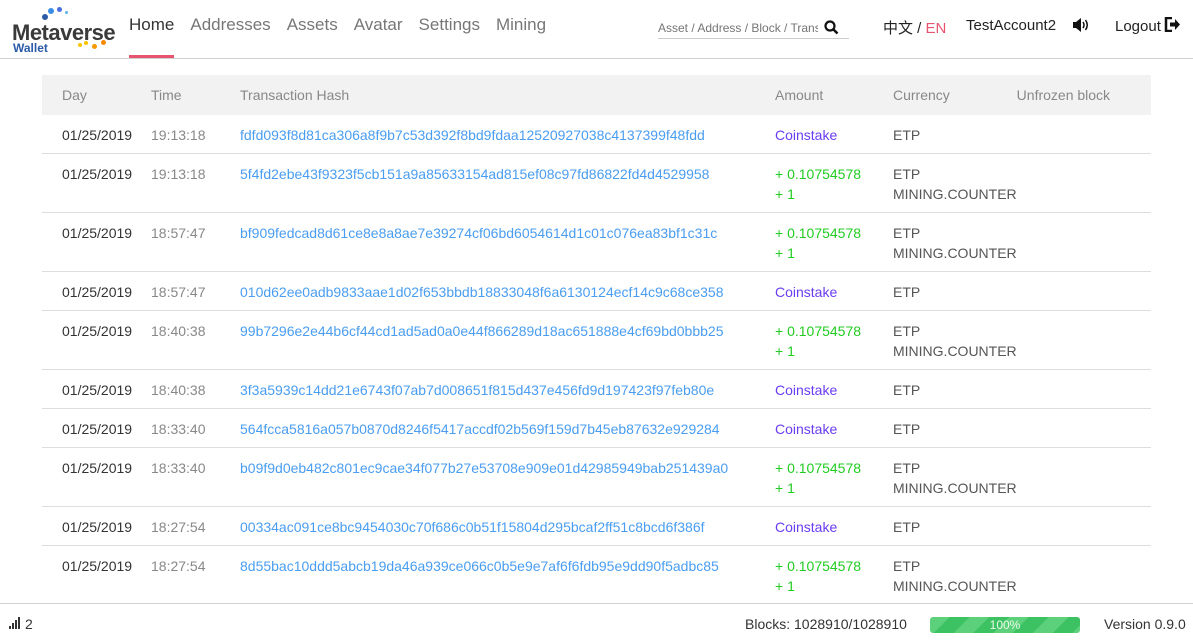 The width and height of the screenshot is (1193, 643). What do you see at coordinates (195, 291) in the screenshot?
I see `cell-time: 18:57:47` at bounding box center [195, 291].